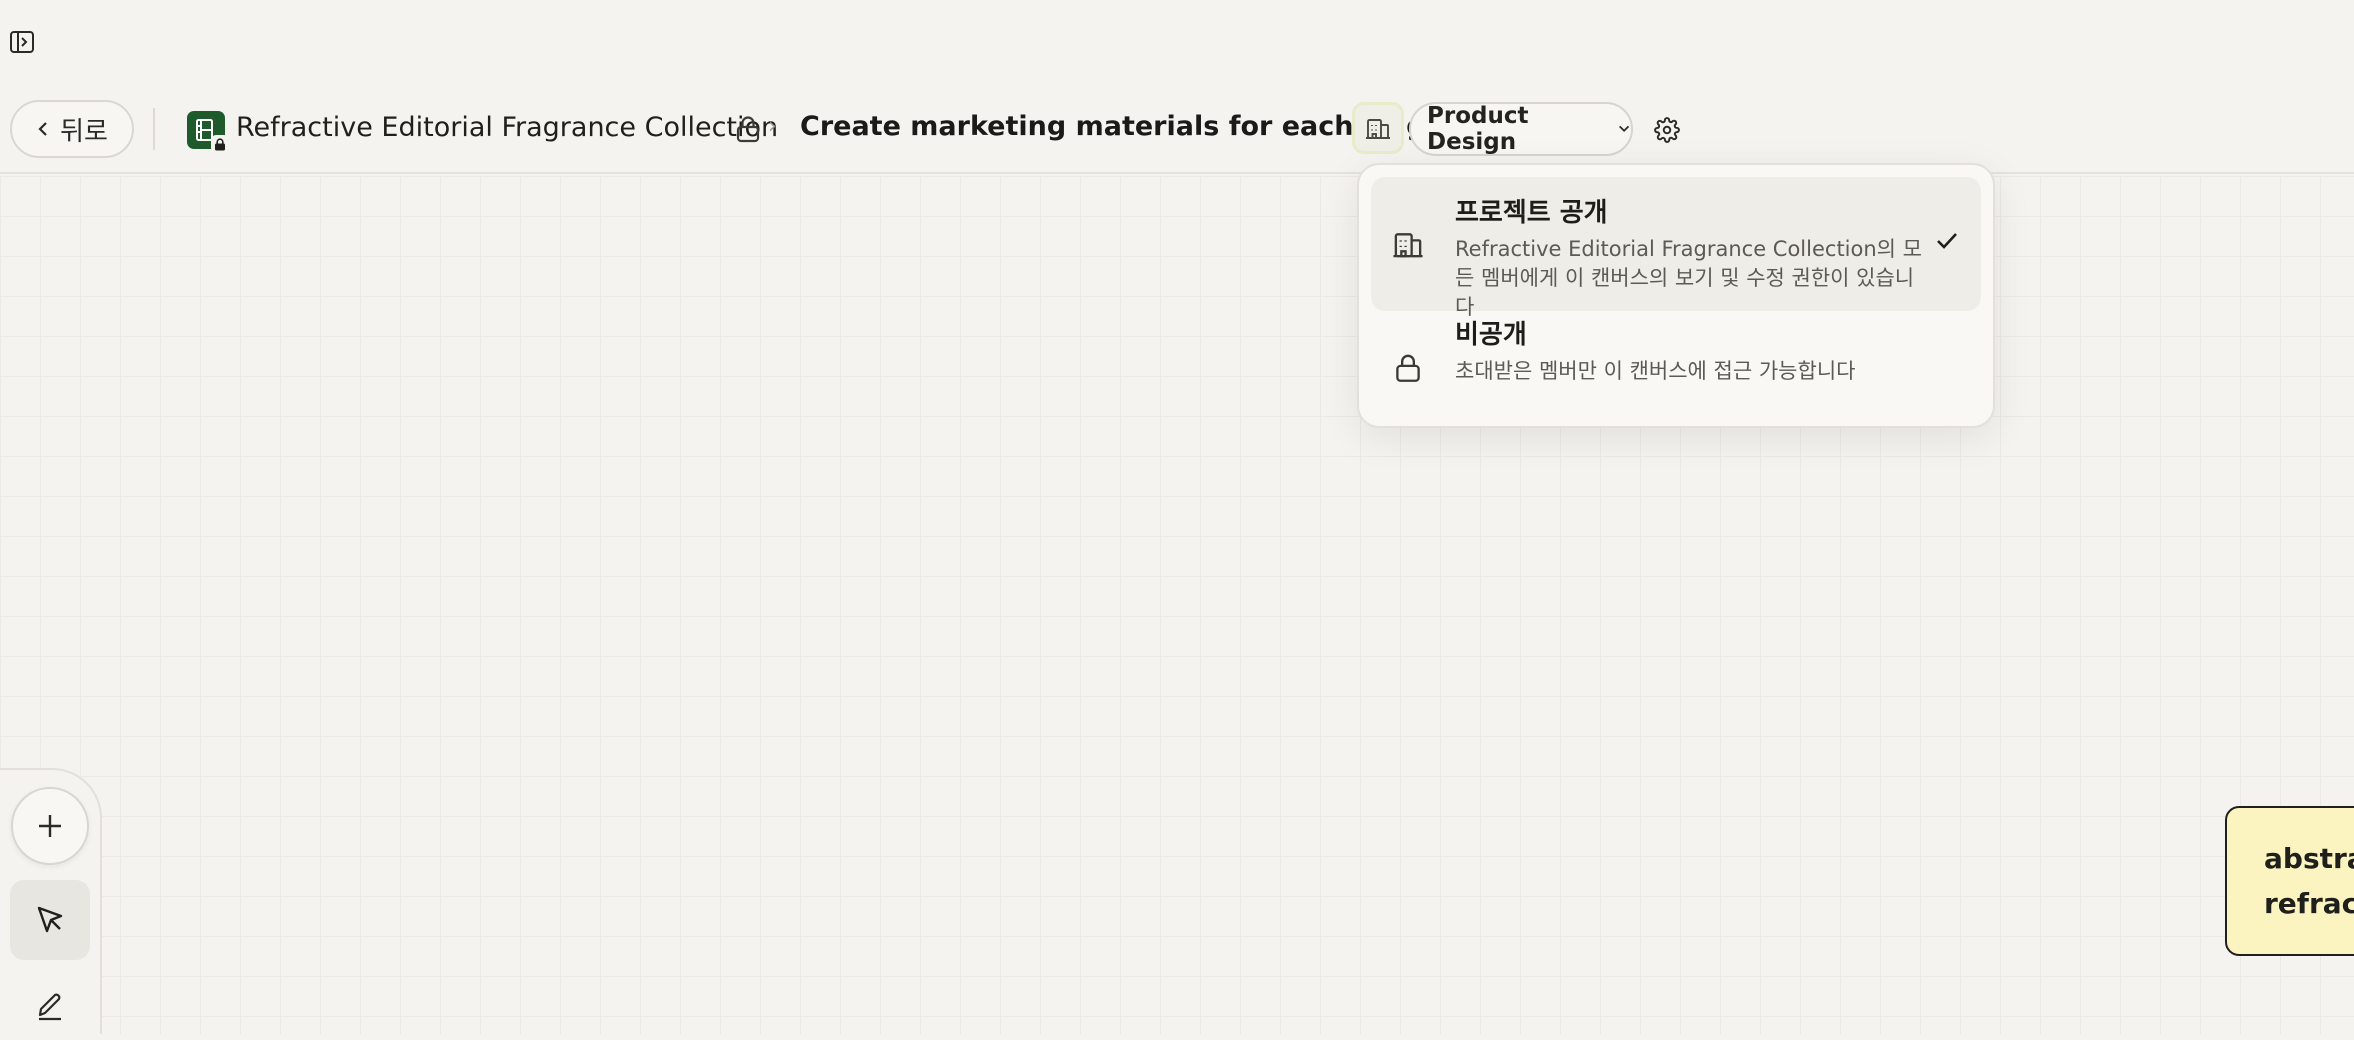  I want to click on check-icon, so click(1947, 241).